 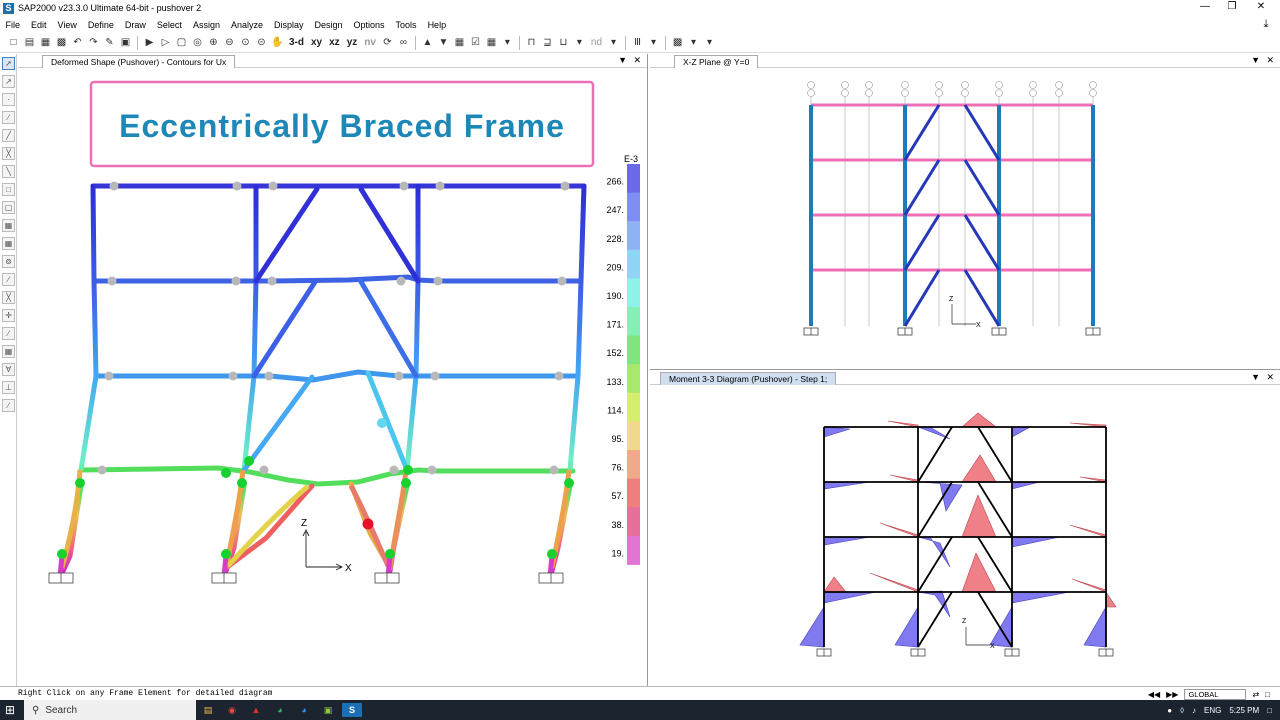 I want to click on volume-icon: ♪, so click(x=1194, y=710).